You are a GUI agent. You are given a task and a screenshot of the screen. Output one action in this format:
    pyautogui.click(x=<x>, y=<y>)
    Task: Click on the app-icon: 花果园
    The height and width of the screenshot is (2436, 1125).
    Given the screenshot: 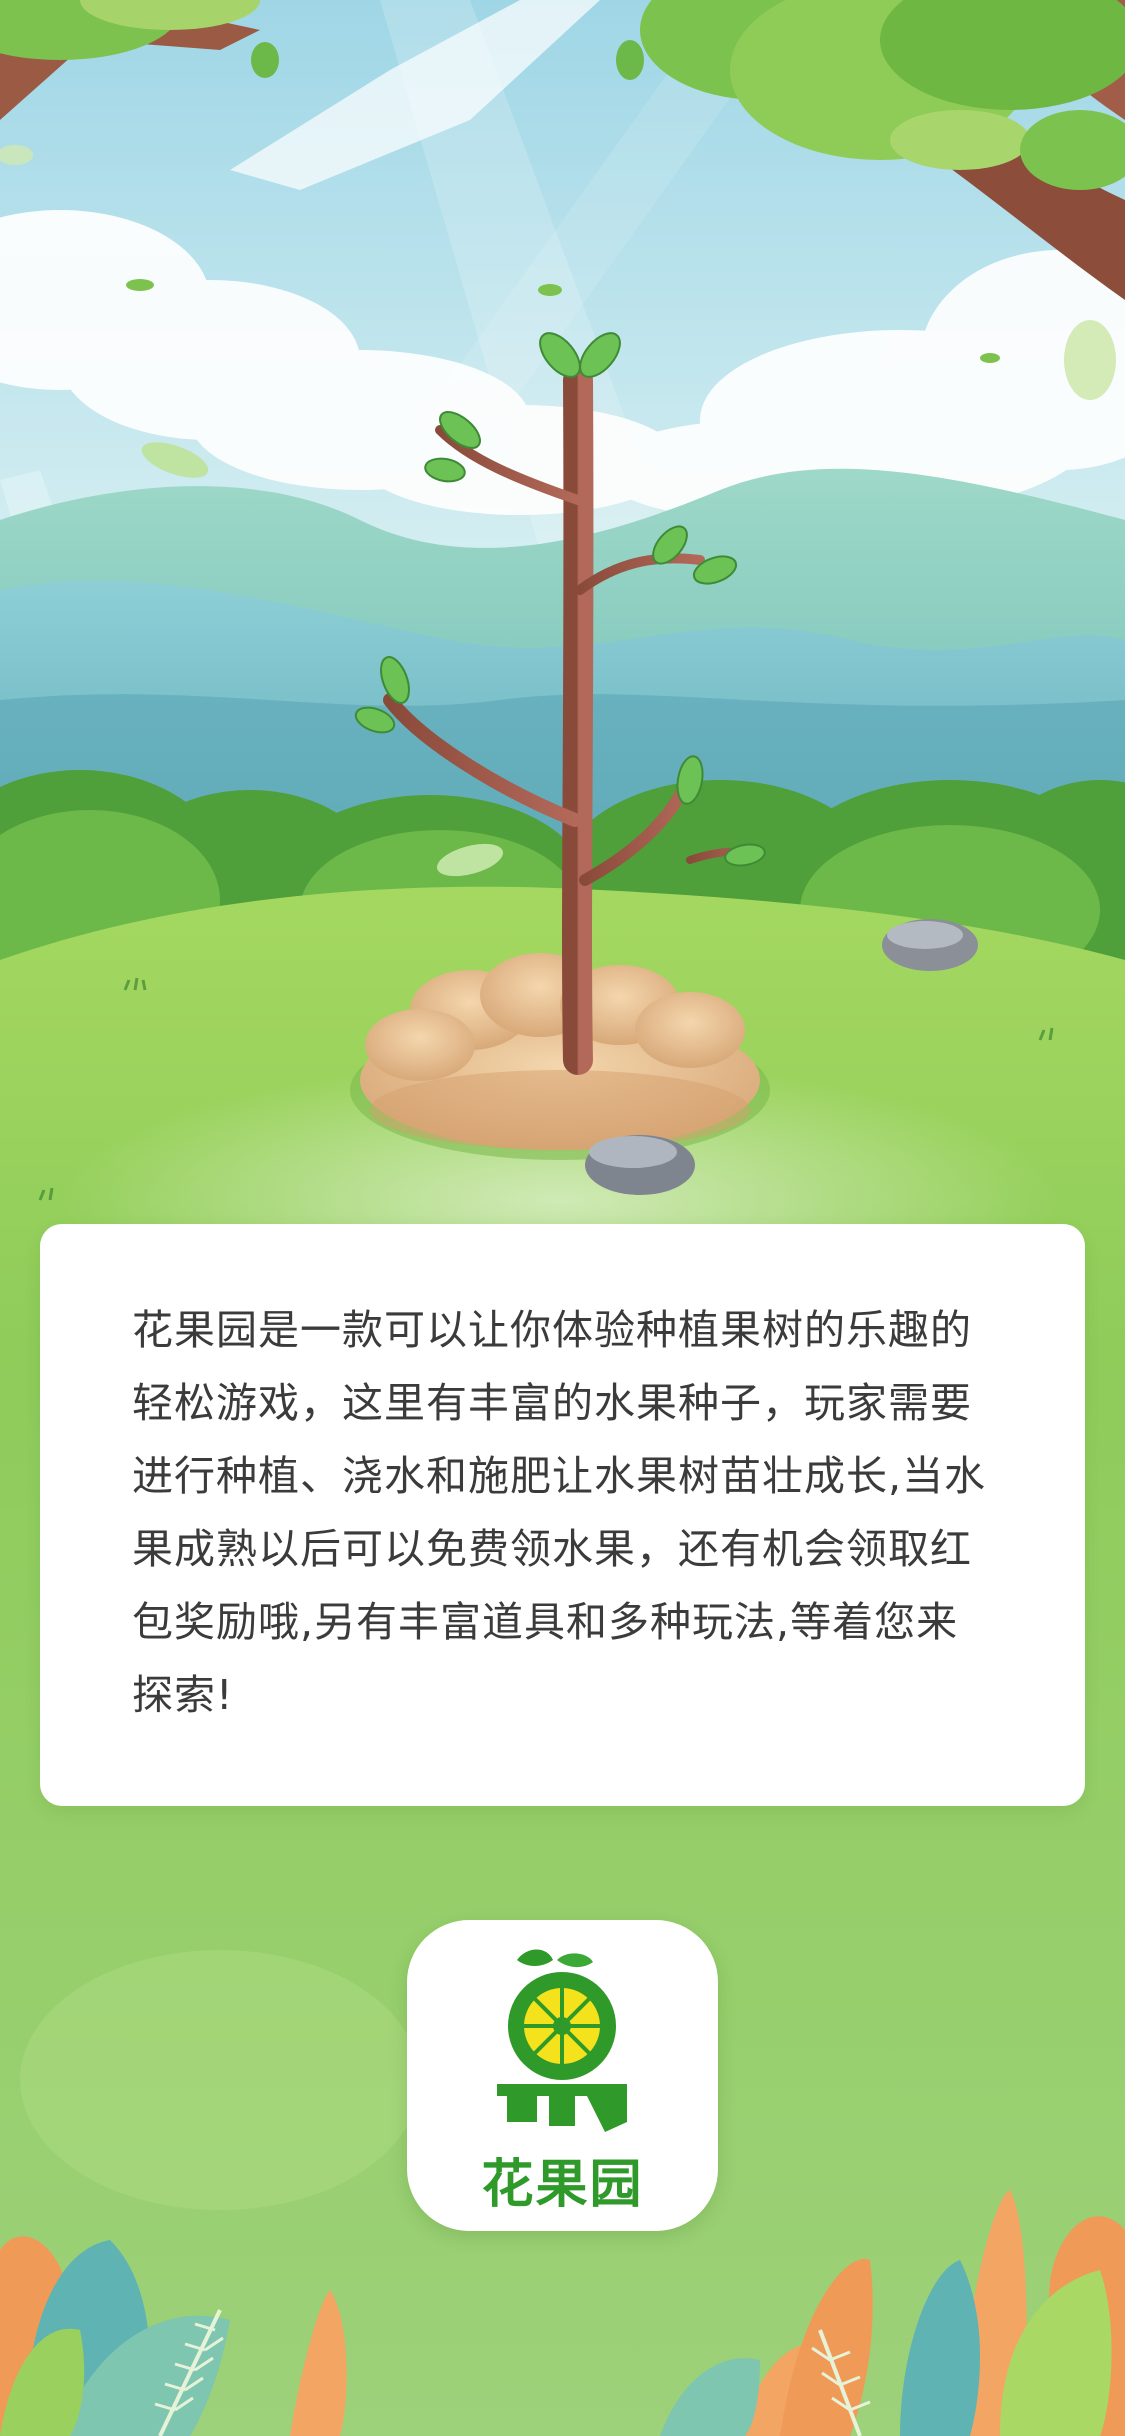 What is the action you would take?
    pyautogui.click(x=562, y=2075)
    